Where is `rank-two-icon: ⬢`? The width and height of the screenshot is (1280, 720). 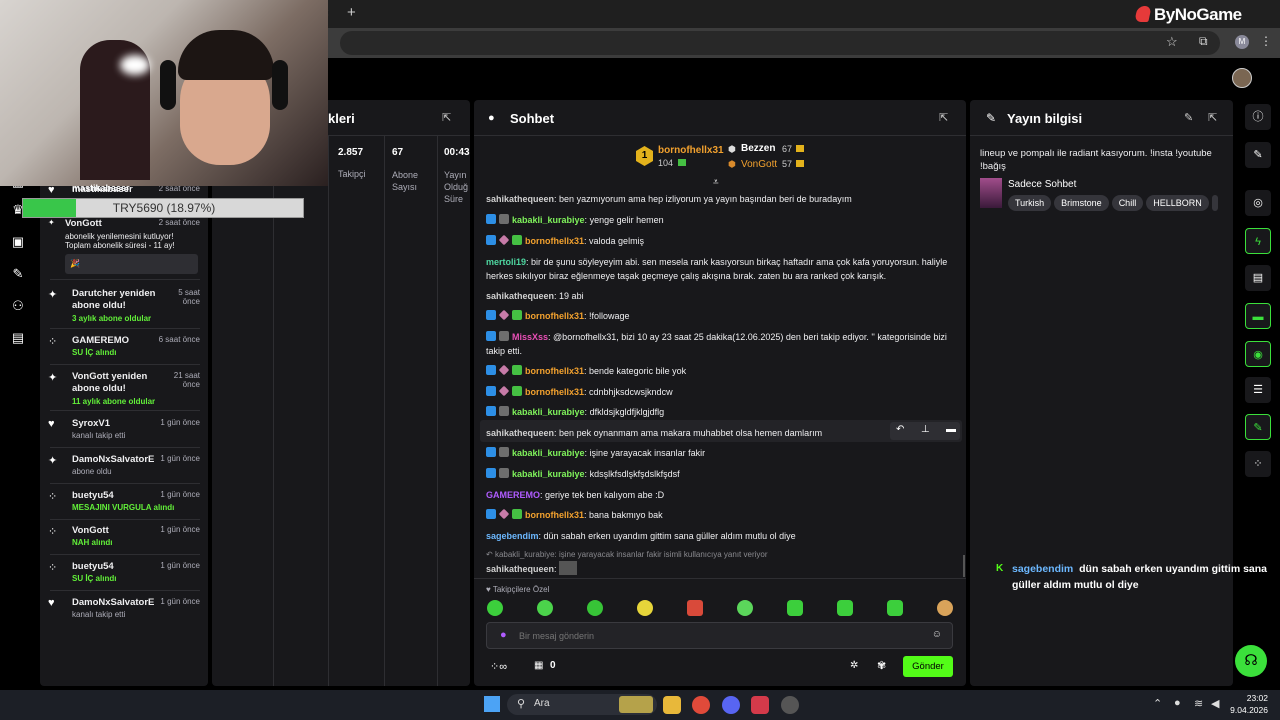 rank-two-icon: ⬢ is located at coordinates (732, 149).